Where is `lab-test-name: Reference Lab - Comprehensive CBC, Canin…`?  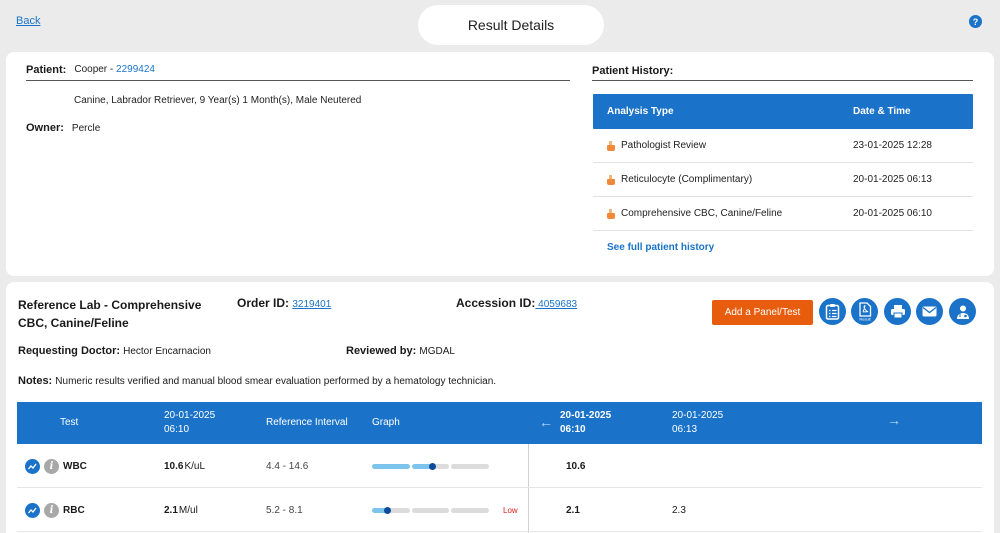 lab-test-name: Reference Lab - Comprehensive CBC, Canin… is located at coordinates (110, 314).